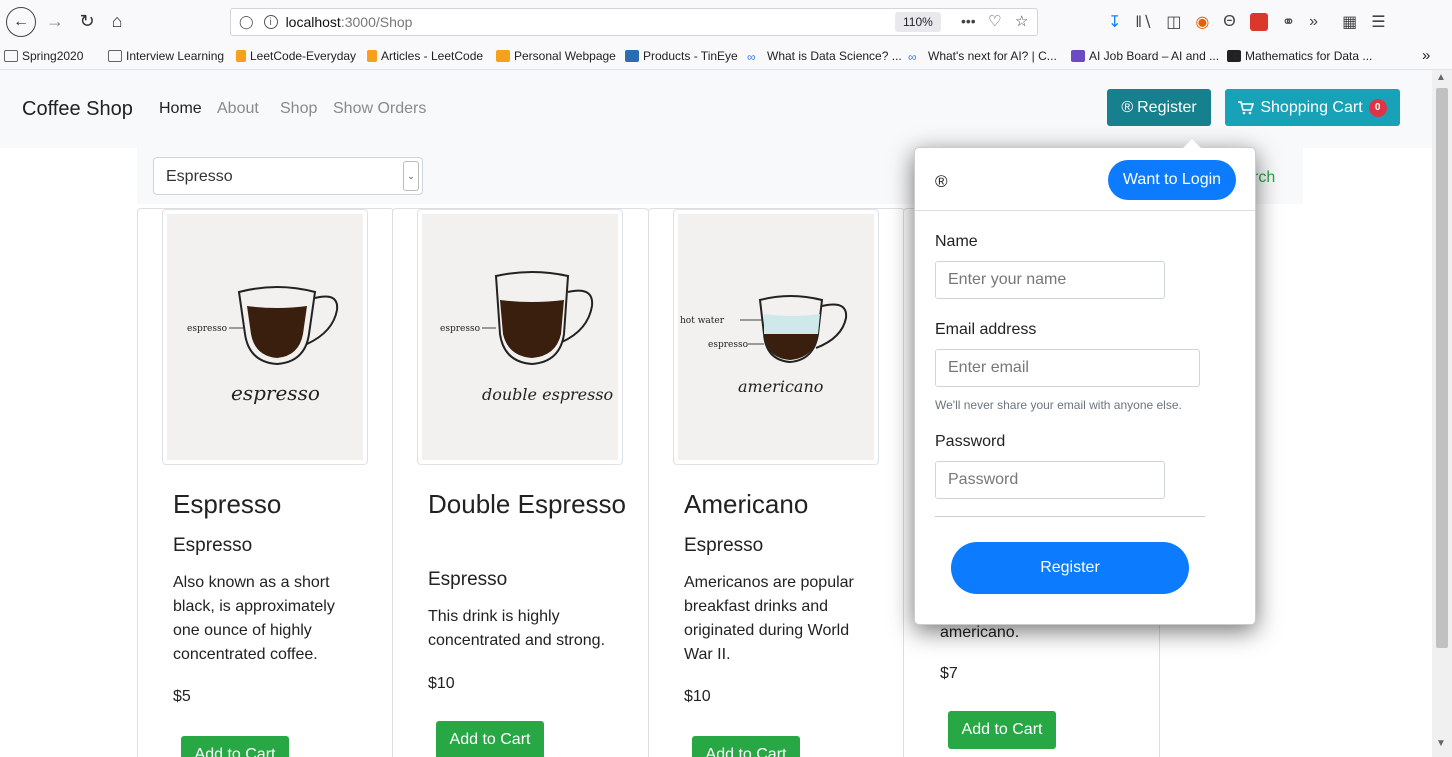  Describe the element at coordinates (43, 56) in the screenshot. I see `bookmark-item: Spring2020` at that location.